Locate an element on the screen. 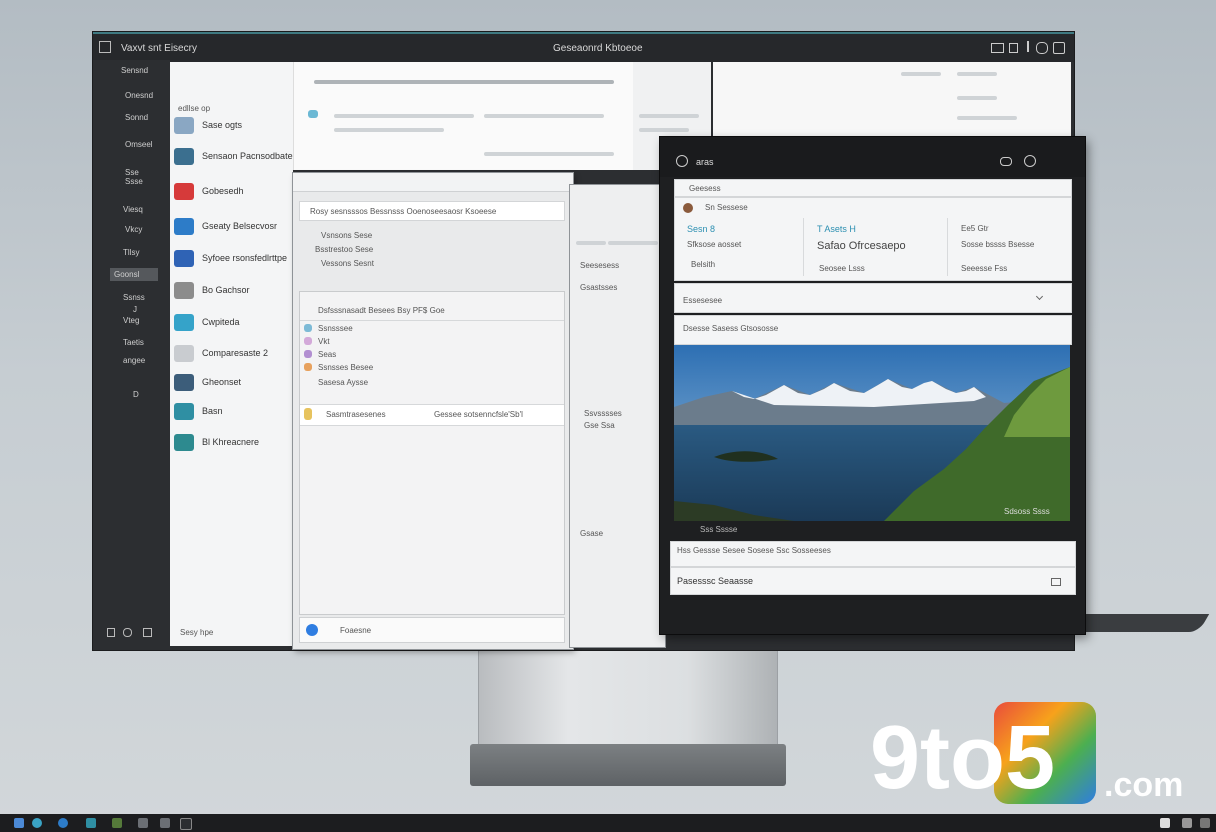 This screenshot has height=832, width=1216. browser-icon is located at coordinates (63, 823).